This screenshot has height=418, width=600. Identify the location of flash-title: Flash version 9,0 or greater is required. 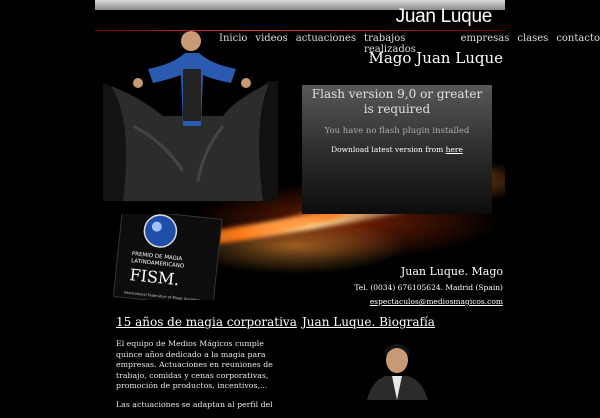
(397, 101).